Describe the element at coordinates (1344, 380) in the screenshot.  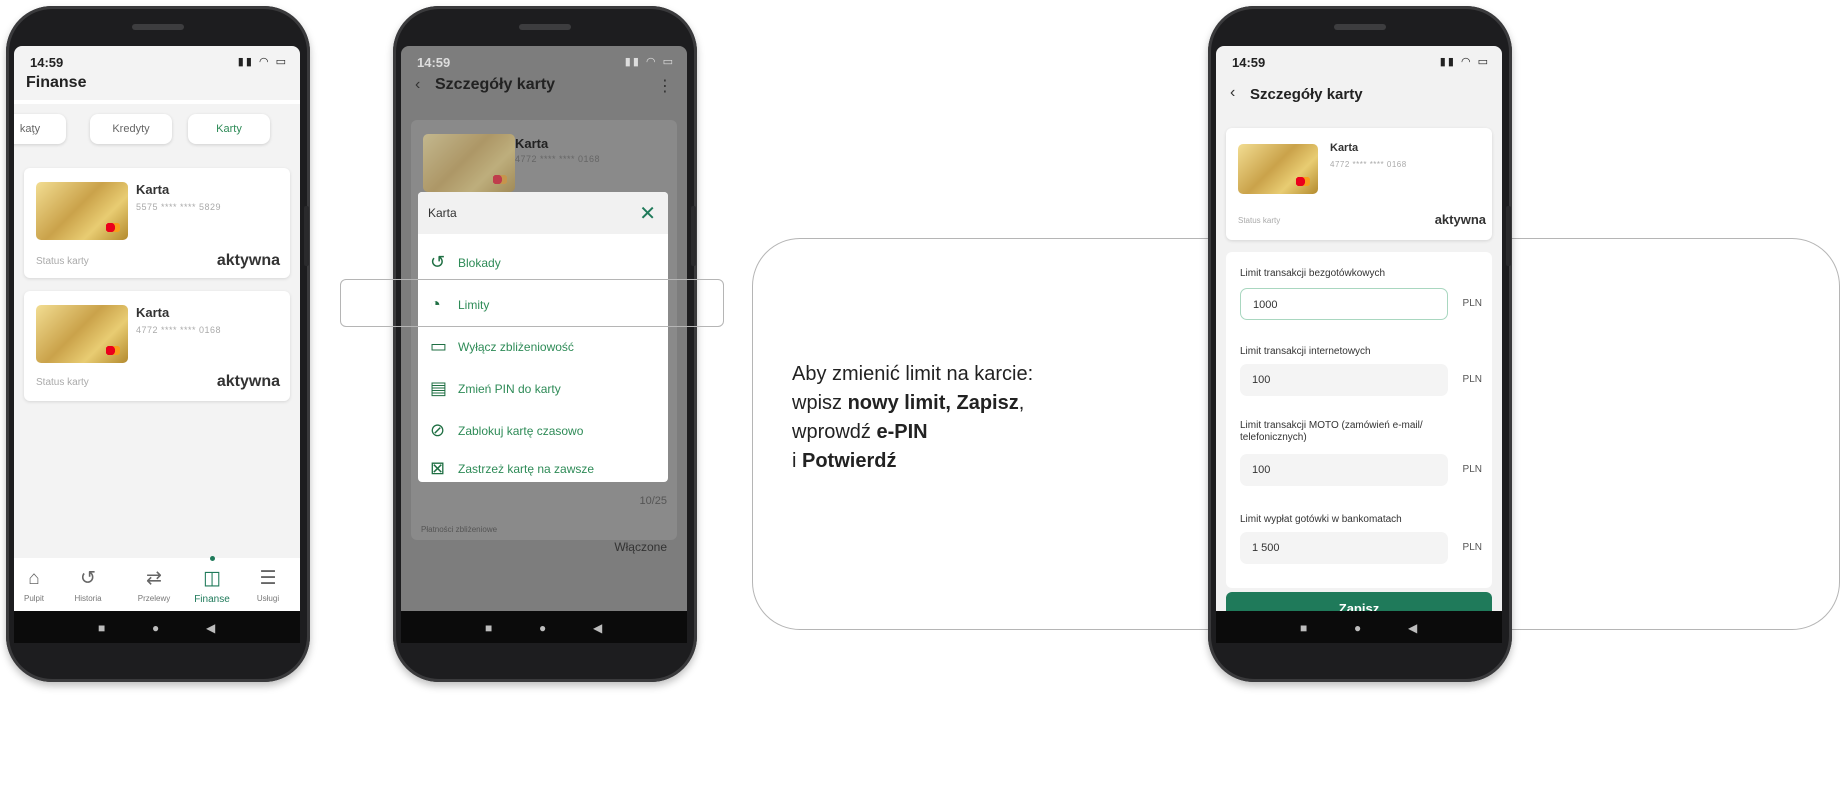
I see `limit-input-internet: 100` at that location.